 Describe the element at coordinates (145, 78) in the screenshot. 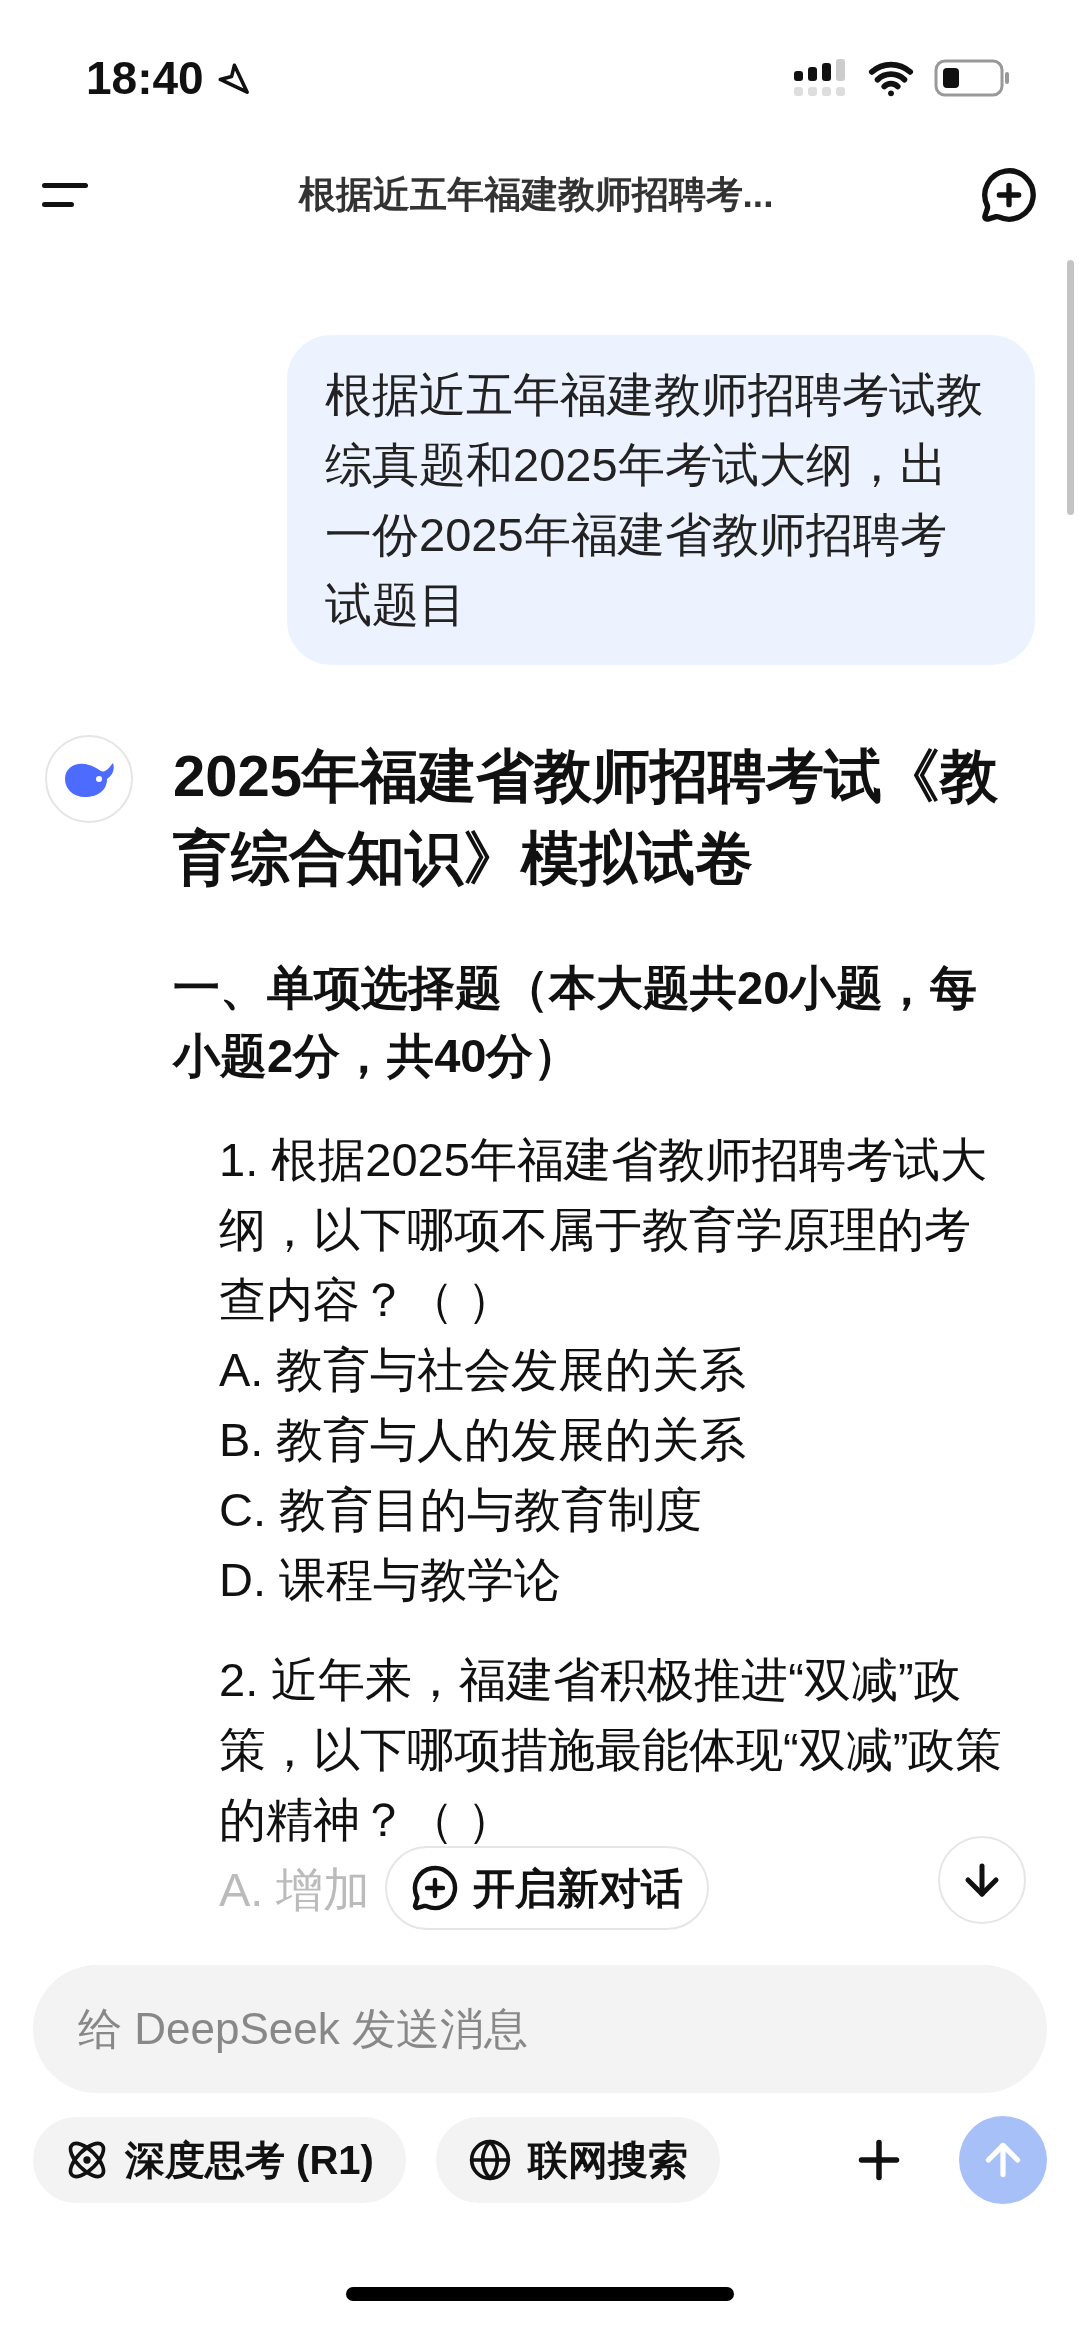

I see `status-time: 18:40` at that location.